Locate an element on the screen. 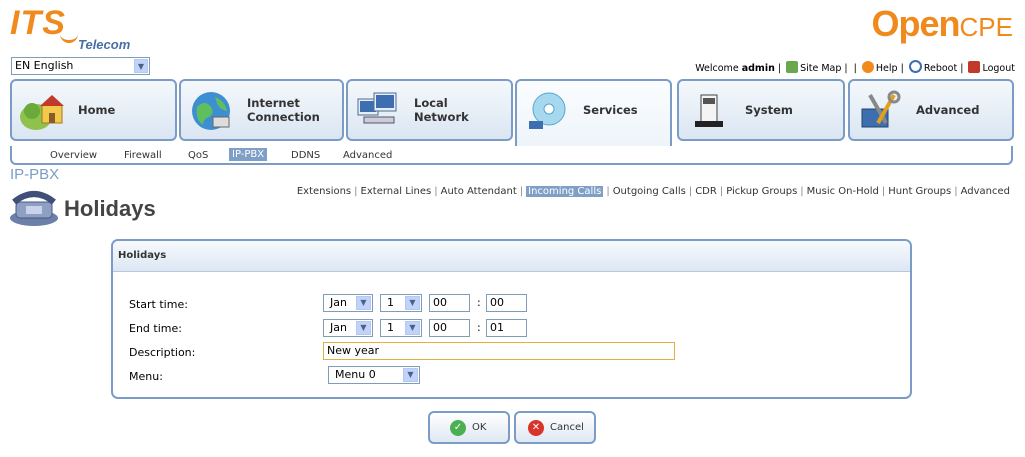 The image size is (1025, 457). end-minute-input: 01 is located at coordinates (506, 328).